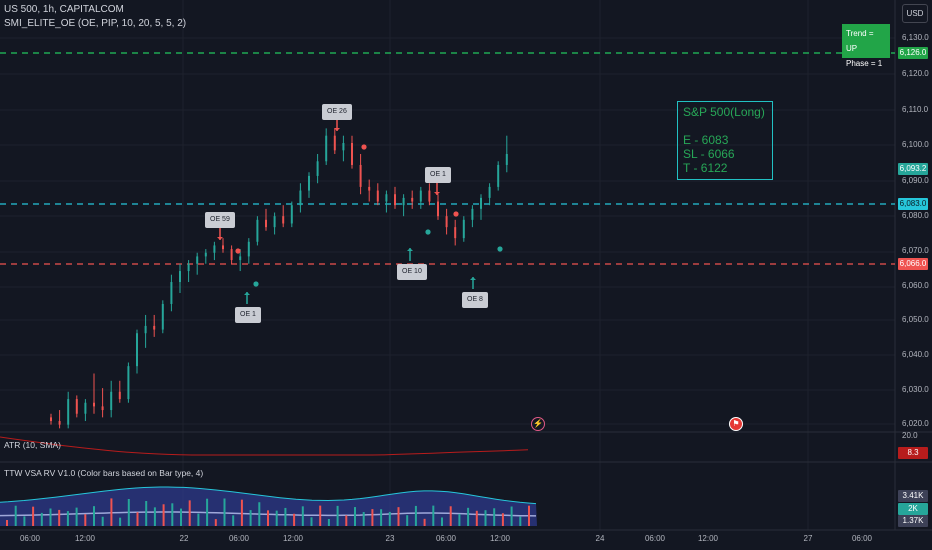 The image size is (932, 550). What do you see at coordinates (866, 46) in the screenshot?
I see `trend-box: Trend = UP Phase = 1` at bounding box center [866, 46].